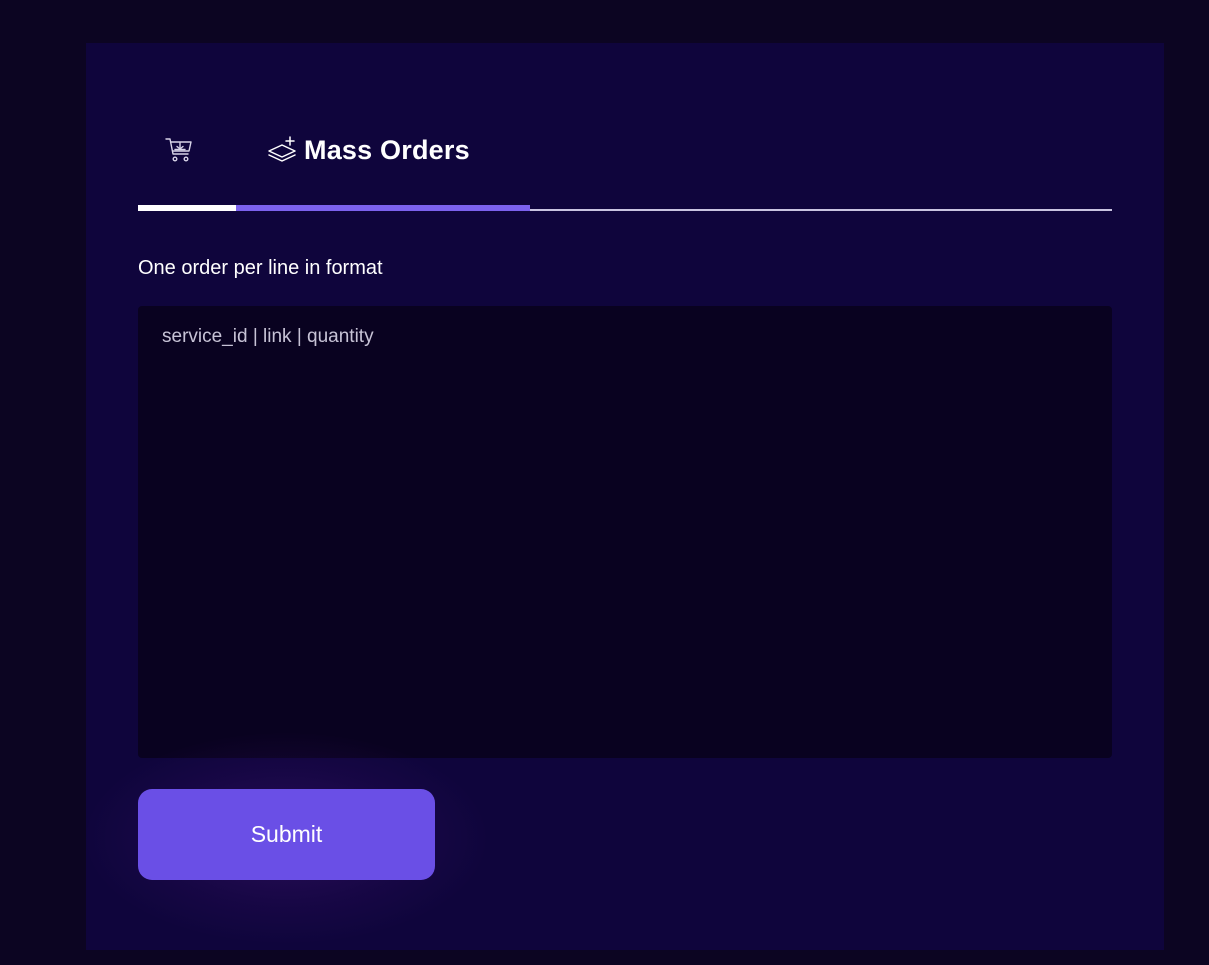 The height and width of the screenshot is (965, 1209). I want to click on orders-field-label: One order per line in format, so click(260, 268).